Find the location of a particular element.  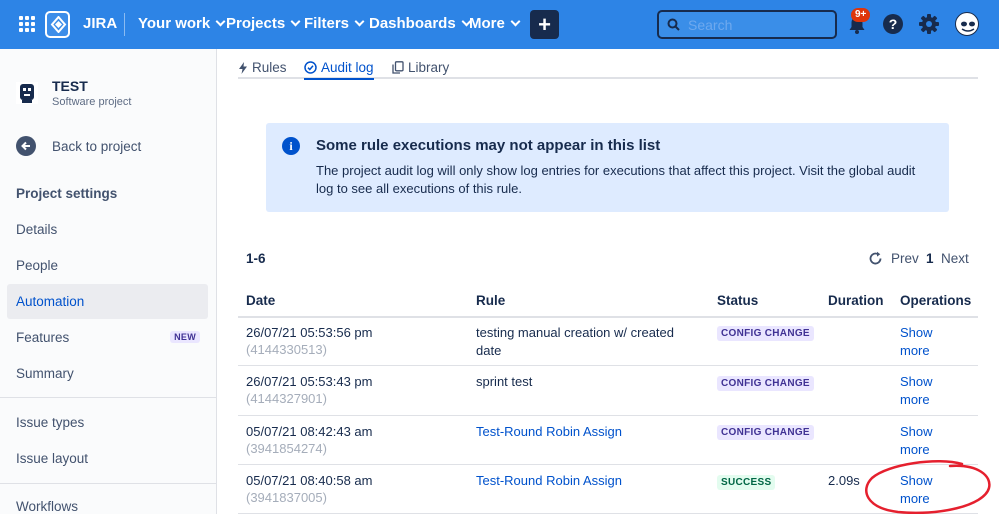

refresh-icon is located at coordinates (875, 258).